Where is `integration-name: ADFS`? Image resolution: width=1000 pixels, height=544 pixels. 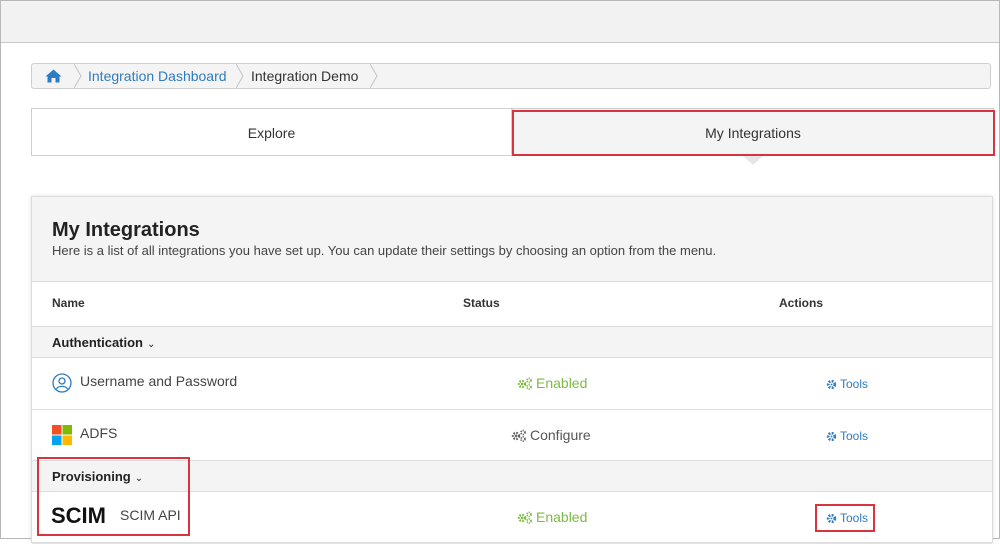 integration-name: ADFS is located at coordinates (99, 433).